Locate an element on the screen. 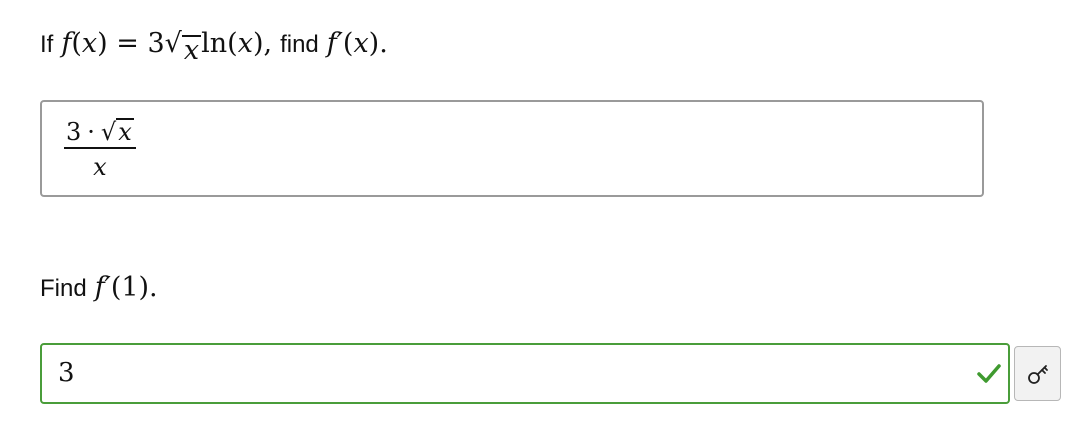  key-button is located at coordinates (1037, 373).